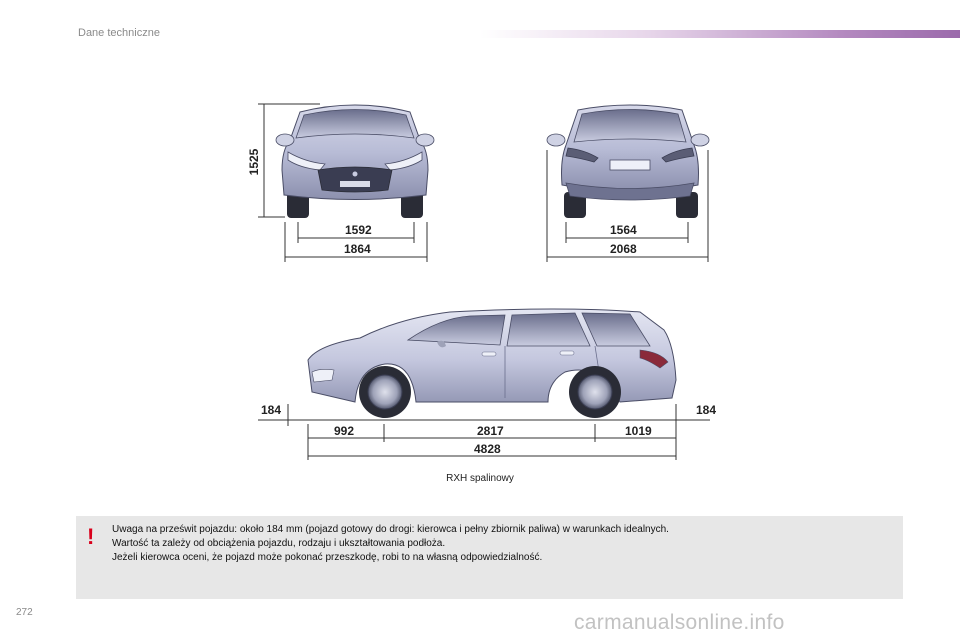 This screenshot has width=960, height=640. I want to click on front-height-label: 1525, so click(254, 161).